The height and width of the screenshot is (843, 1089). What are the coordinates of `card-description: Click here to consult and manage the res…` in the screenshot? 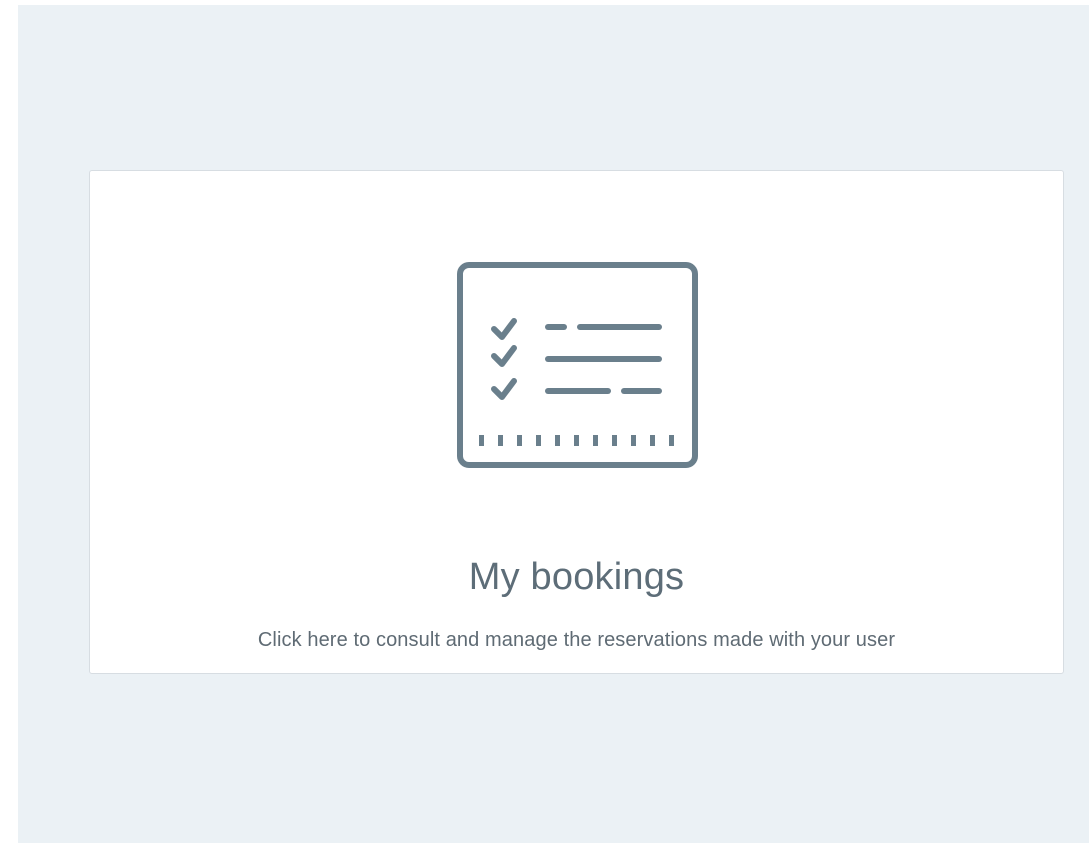 It's located at (576, 640).